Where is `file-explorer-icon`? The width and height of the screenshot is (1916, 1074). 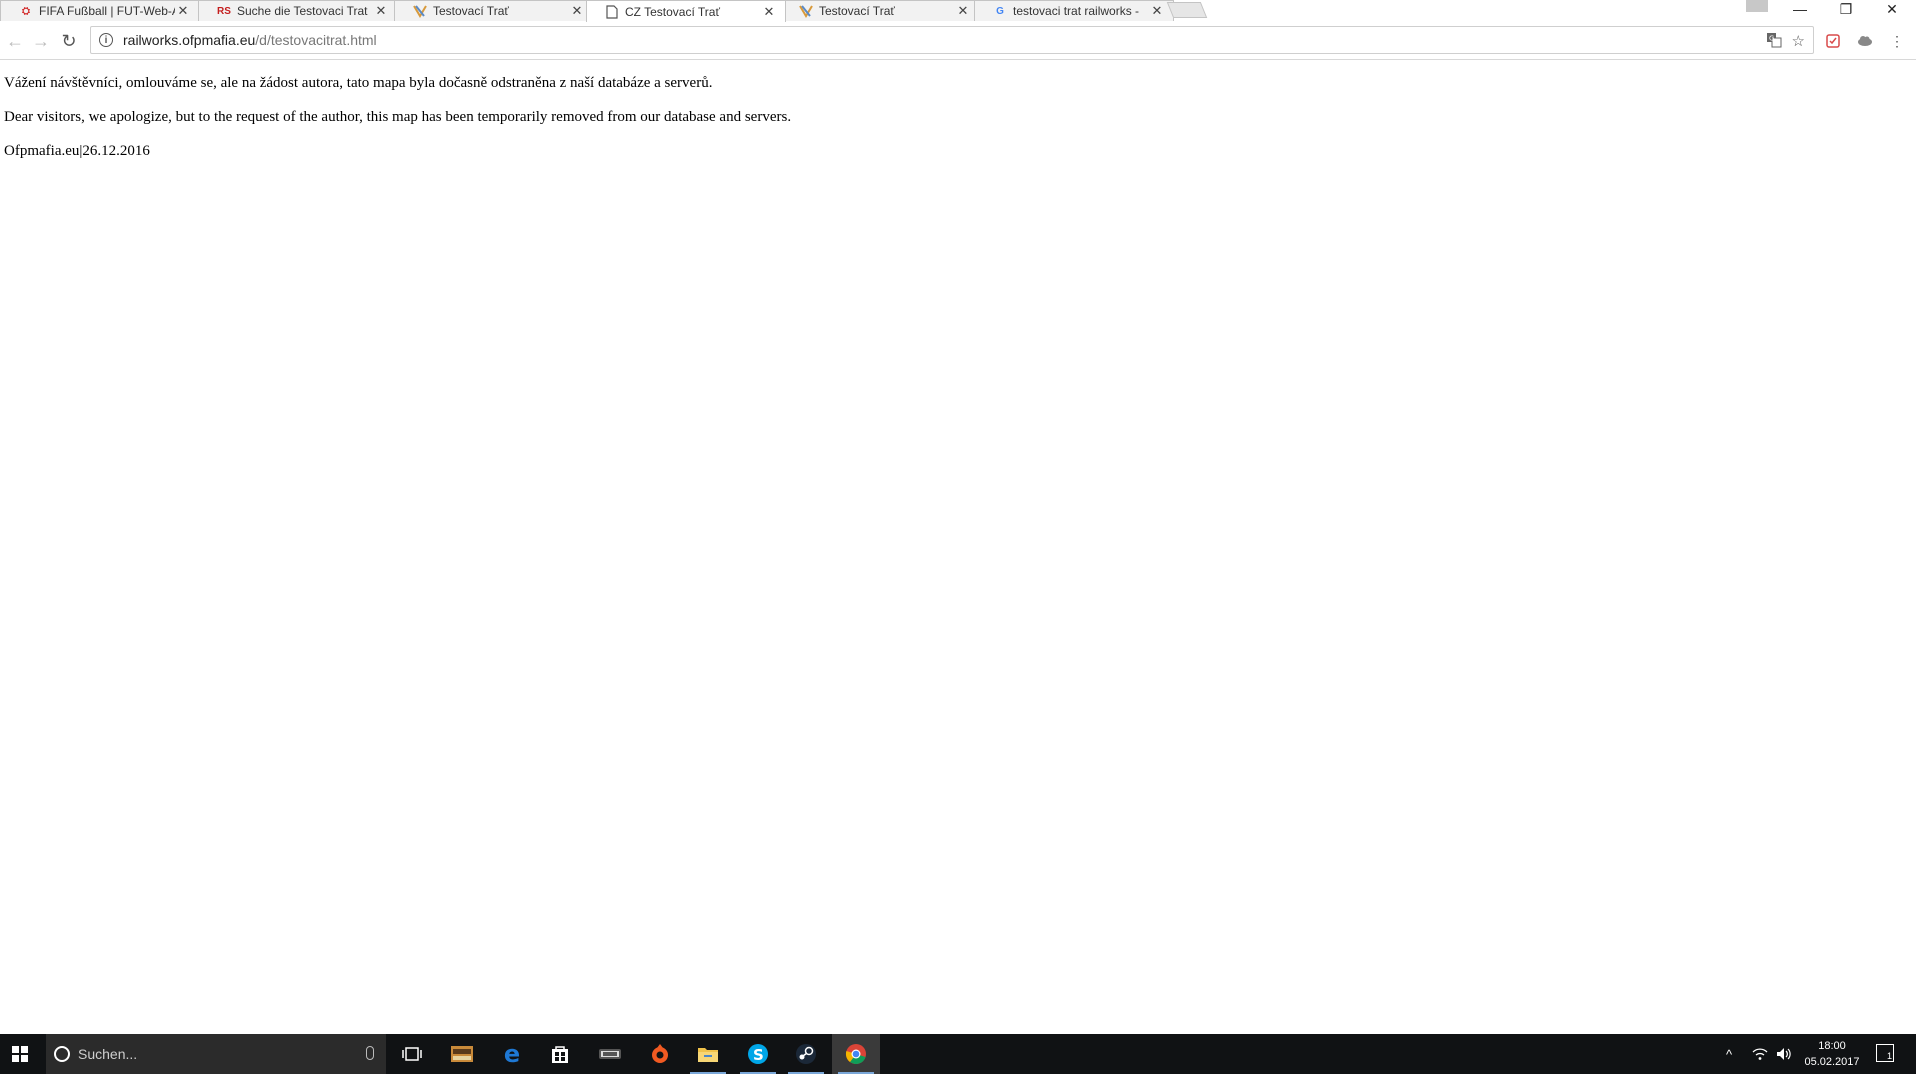 file-explorer-icon is located at coordinates (708, 1054).